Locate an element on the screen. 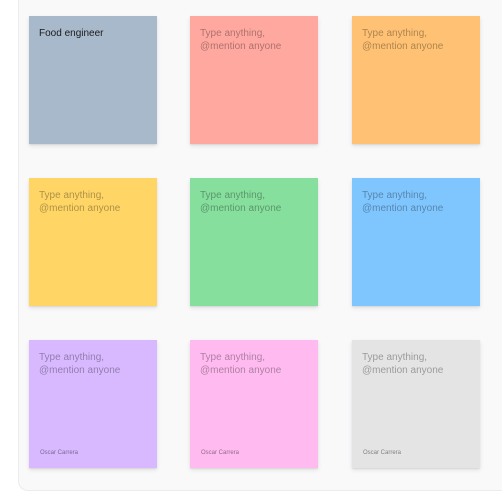  sticky-note: Food engineer is located at coordinates (93, 80).